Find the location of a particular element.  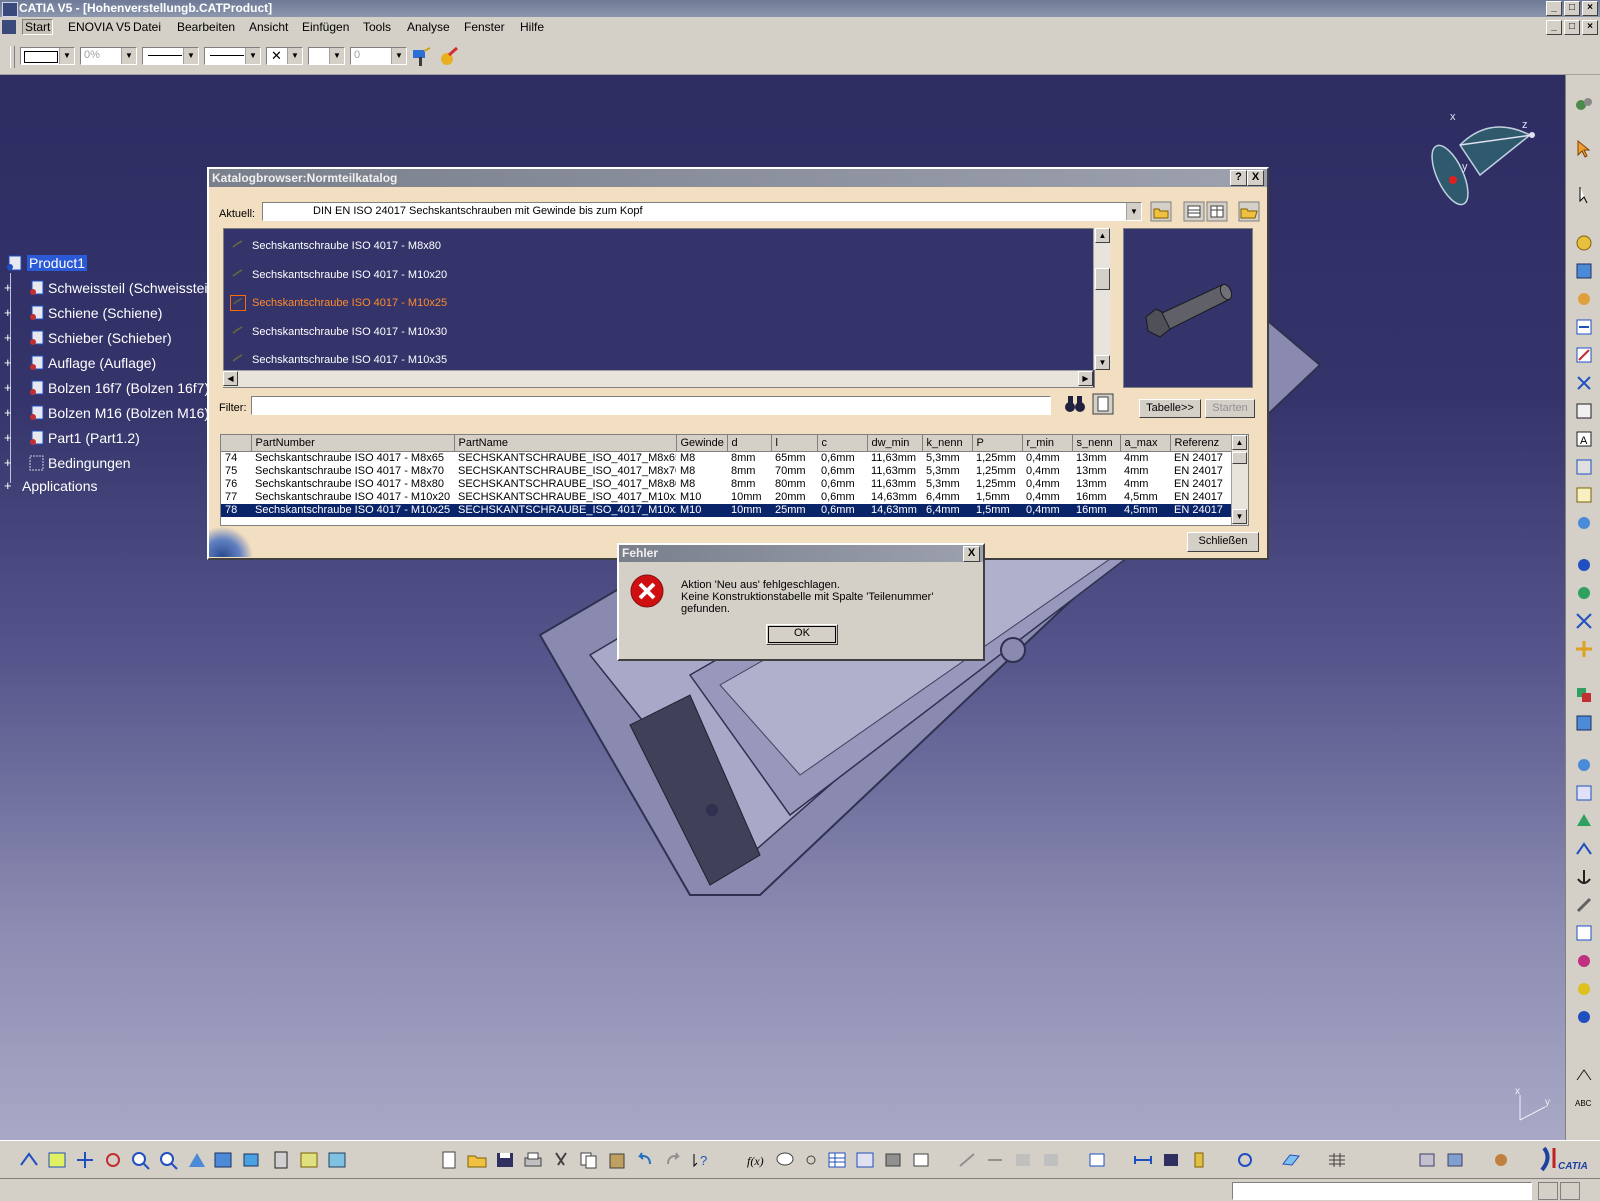

multi-instantiation-icon is located at coordinates (995, 1160).